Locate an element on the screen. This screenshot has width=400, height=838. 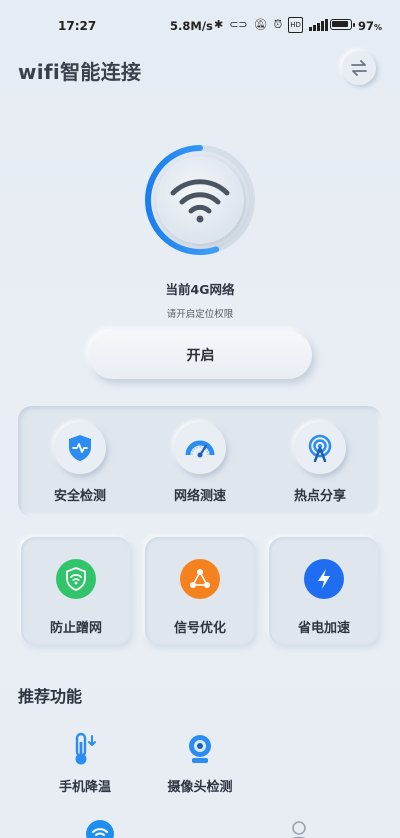
card-power-saving: 省电加速 is located at coordinates (324, 591).